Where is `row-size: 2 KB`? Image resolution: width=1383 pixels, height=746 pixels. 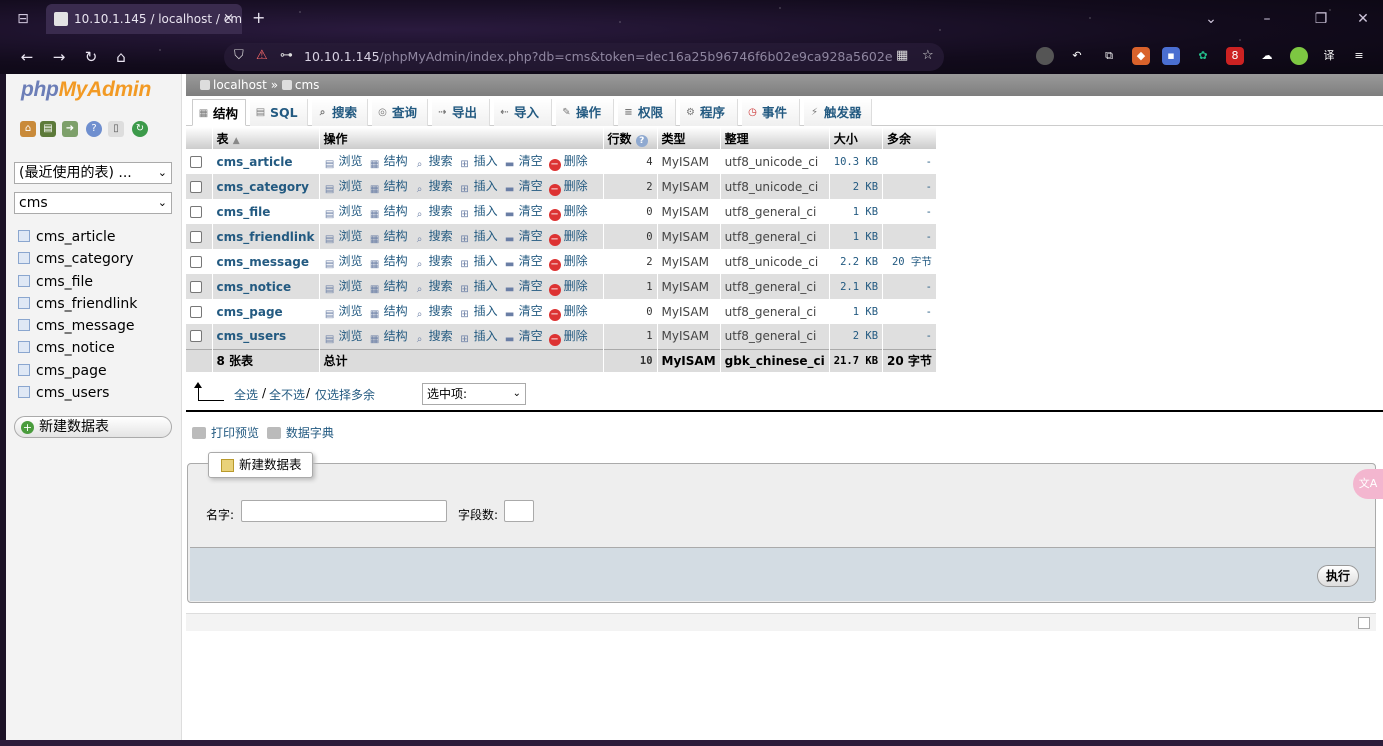
row-size: 2 KB is located at coordinates (856, 336).